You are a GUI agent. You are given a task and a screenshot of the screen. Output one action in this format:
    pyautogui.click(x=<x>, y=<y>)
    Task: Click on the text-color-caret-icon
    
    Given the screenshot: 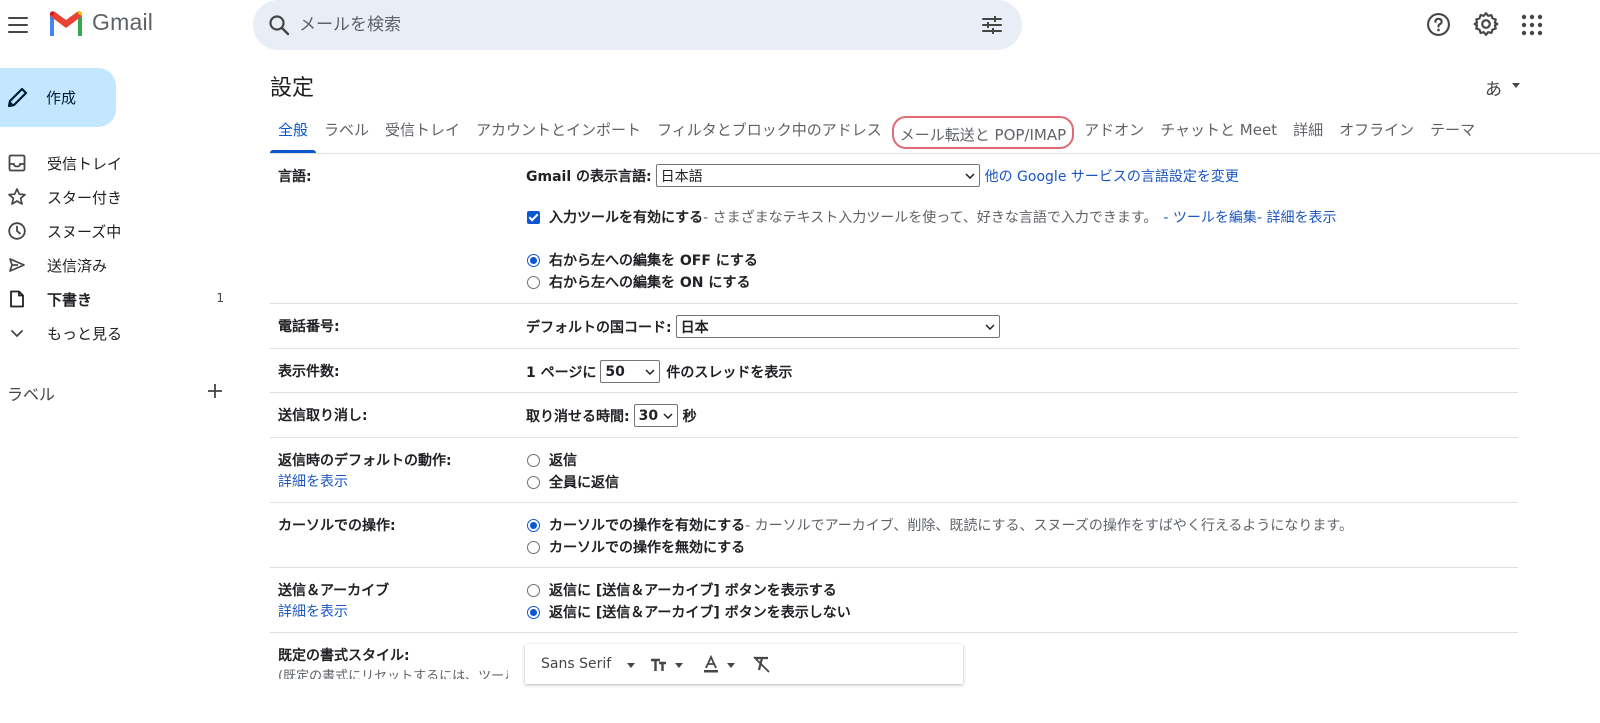 What is the action you would take?
    pyautogui.click(x=731, y=665)
    